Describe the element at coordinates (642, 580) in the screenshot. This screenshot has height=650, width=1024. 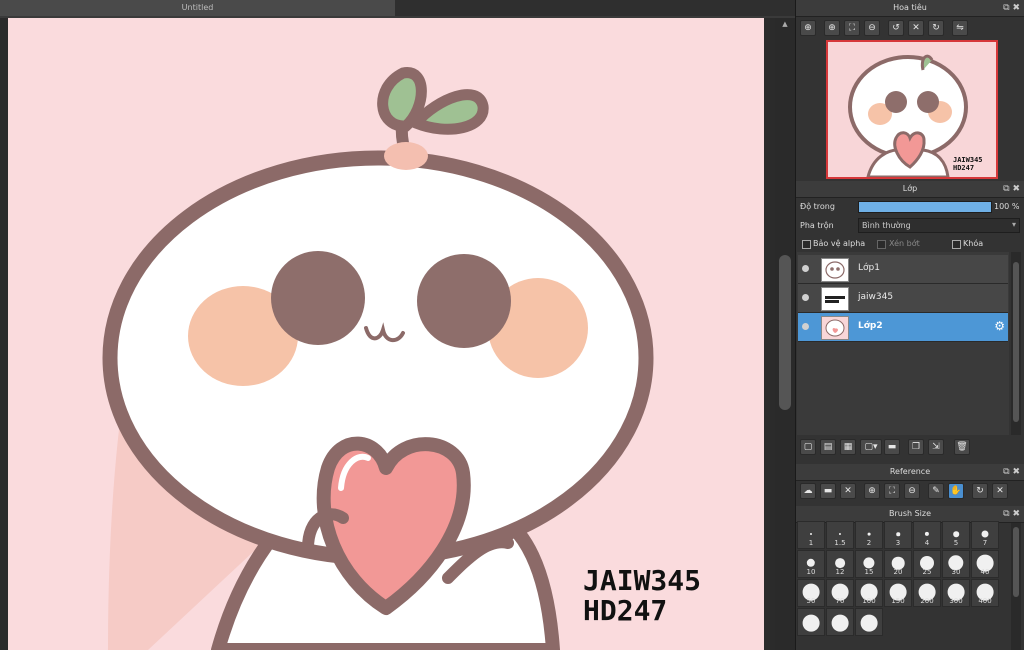
I see `watermark-line1: JAIW345` at that location.